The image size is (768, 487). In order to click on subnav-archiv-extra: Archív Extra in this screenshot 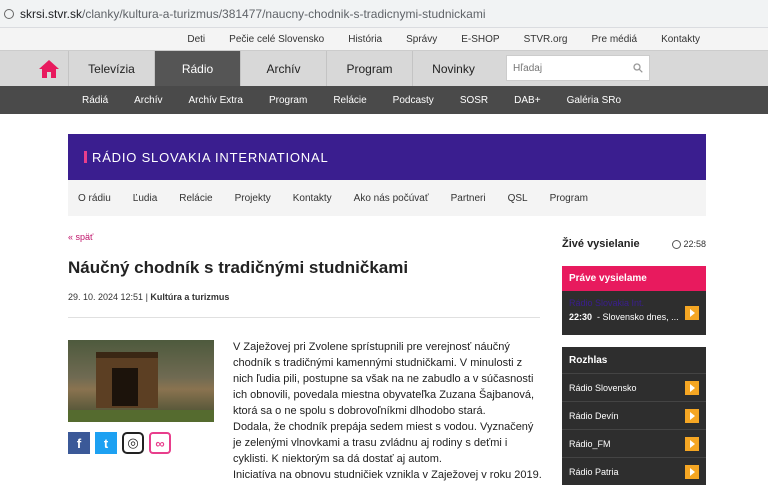, I will do `click(215, 100)`.